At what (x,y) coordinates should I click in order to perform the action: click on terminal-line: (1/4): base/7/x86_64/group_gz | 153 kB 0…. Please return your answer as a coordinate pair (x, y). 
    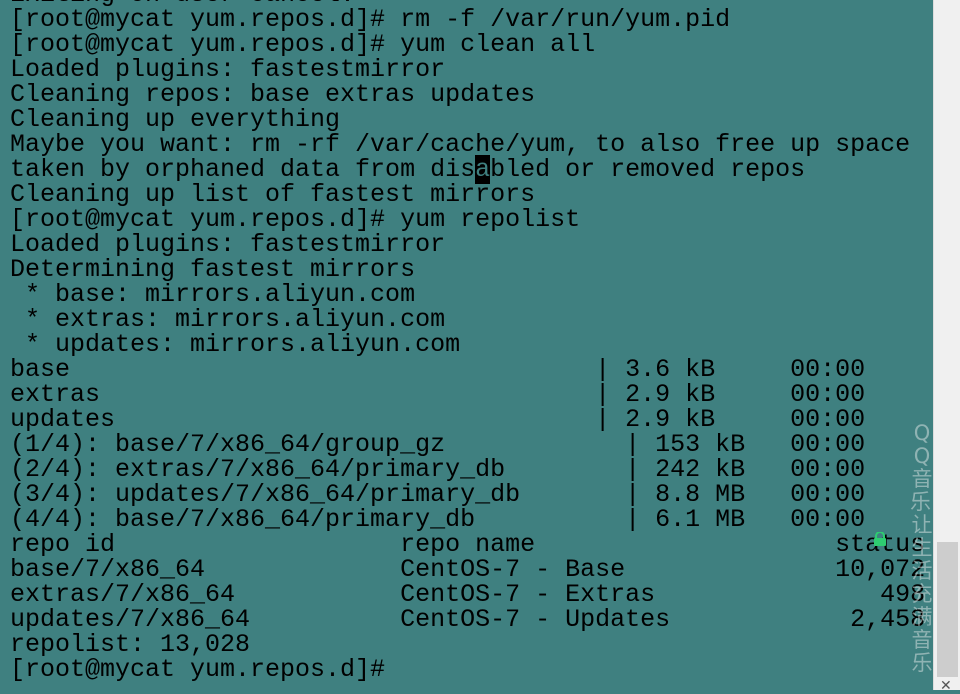
    Looking at the image, I should click on (438, 444).